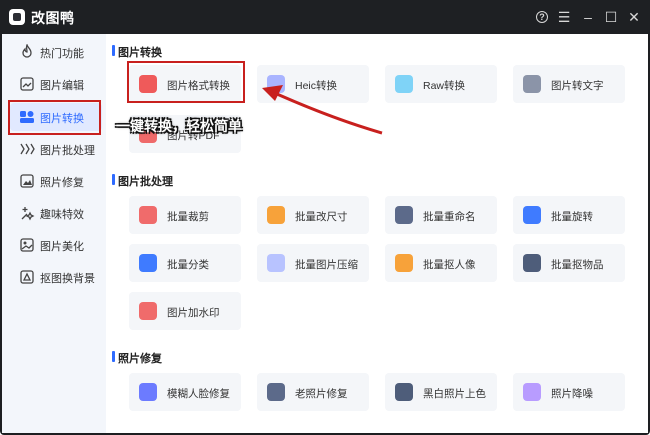  I want to click on card-batch-crop: 批量裁剪, so click(185, 215).